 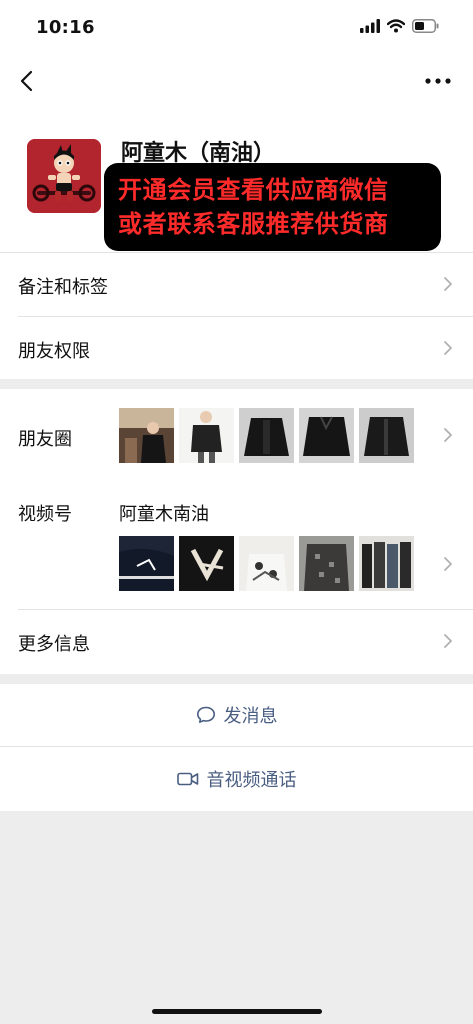 What do you see at coordinates (205, 714) in the screenshot?
I see `chat-bubble-icon` at bounding box center [205, 714].